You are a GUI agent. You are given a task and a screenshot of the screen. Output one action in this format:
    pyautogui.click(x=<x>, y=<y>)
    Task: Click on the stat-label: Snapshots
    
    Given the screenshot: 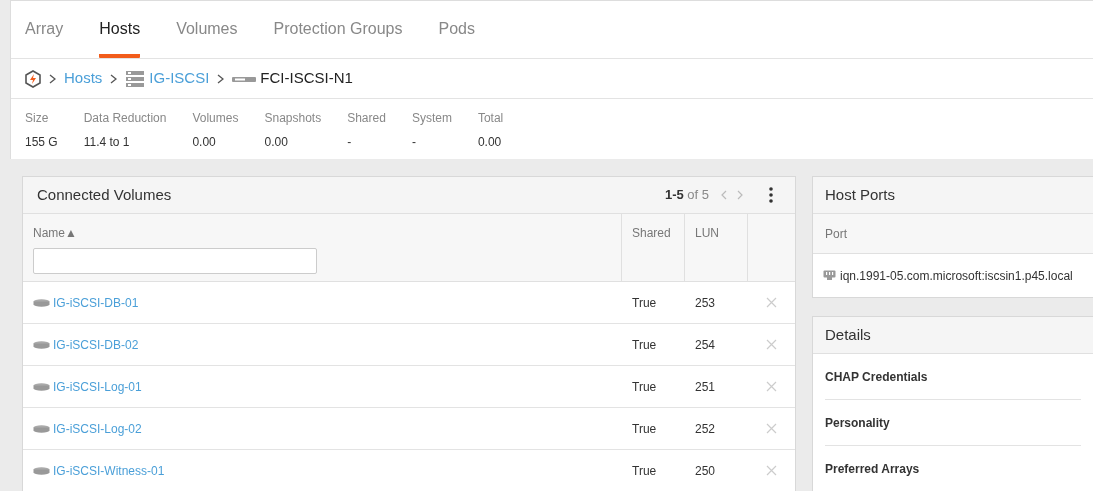 What is the action you would take?
    pyautogui.click(x=293, y=118)
    